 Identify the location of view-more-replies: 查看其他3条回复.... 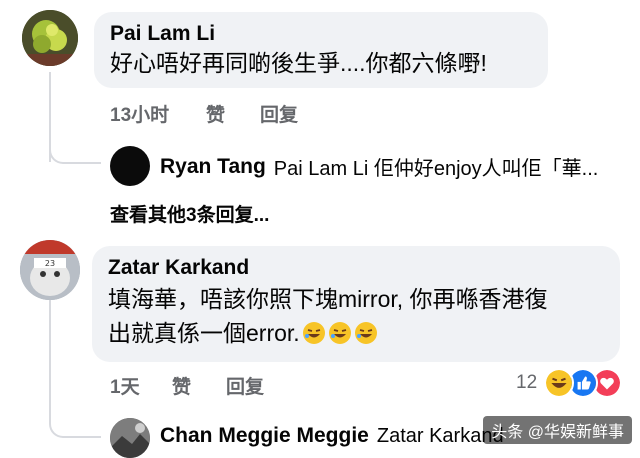
(189, 213).